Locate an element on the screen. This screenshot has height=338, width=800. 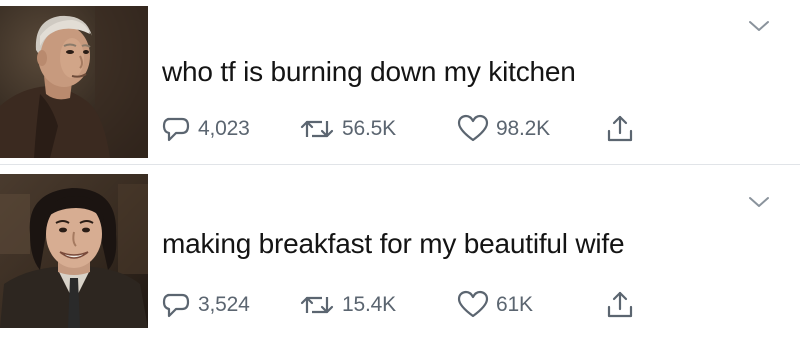
like-count: 61K is located at coordinates (514, 304).